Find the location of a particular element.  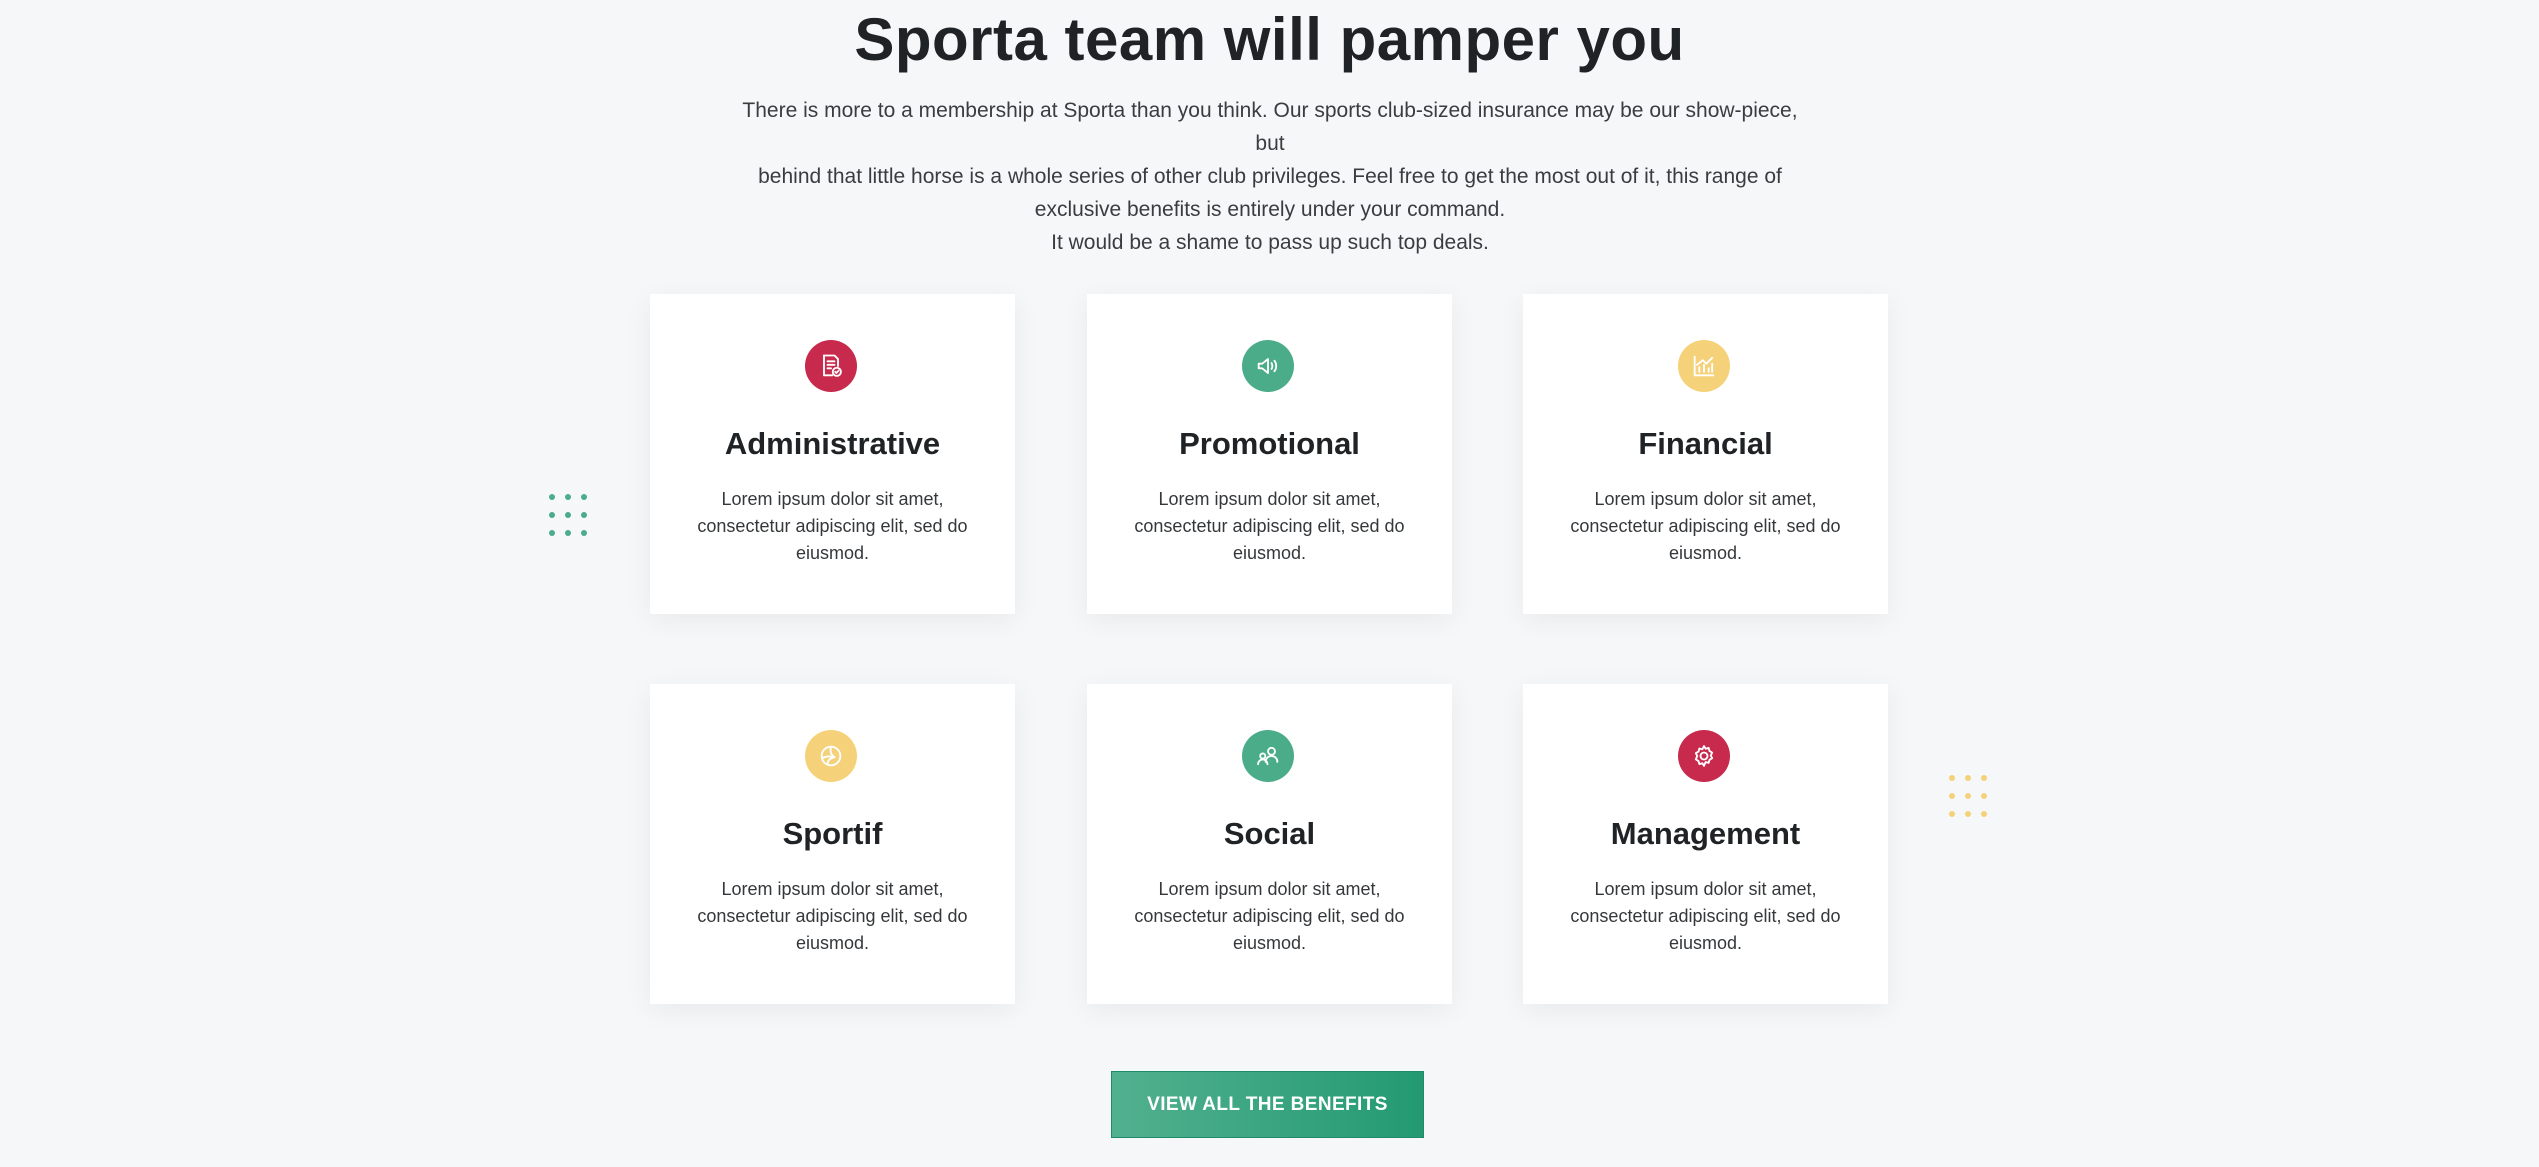

decorative-dots-green is located at coordinates (568, 515).